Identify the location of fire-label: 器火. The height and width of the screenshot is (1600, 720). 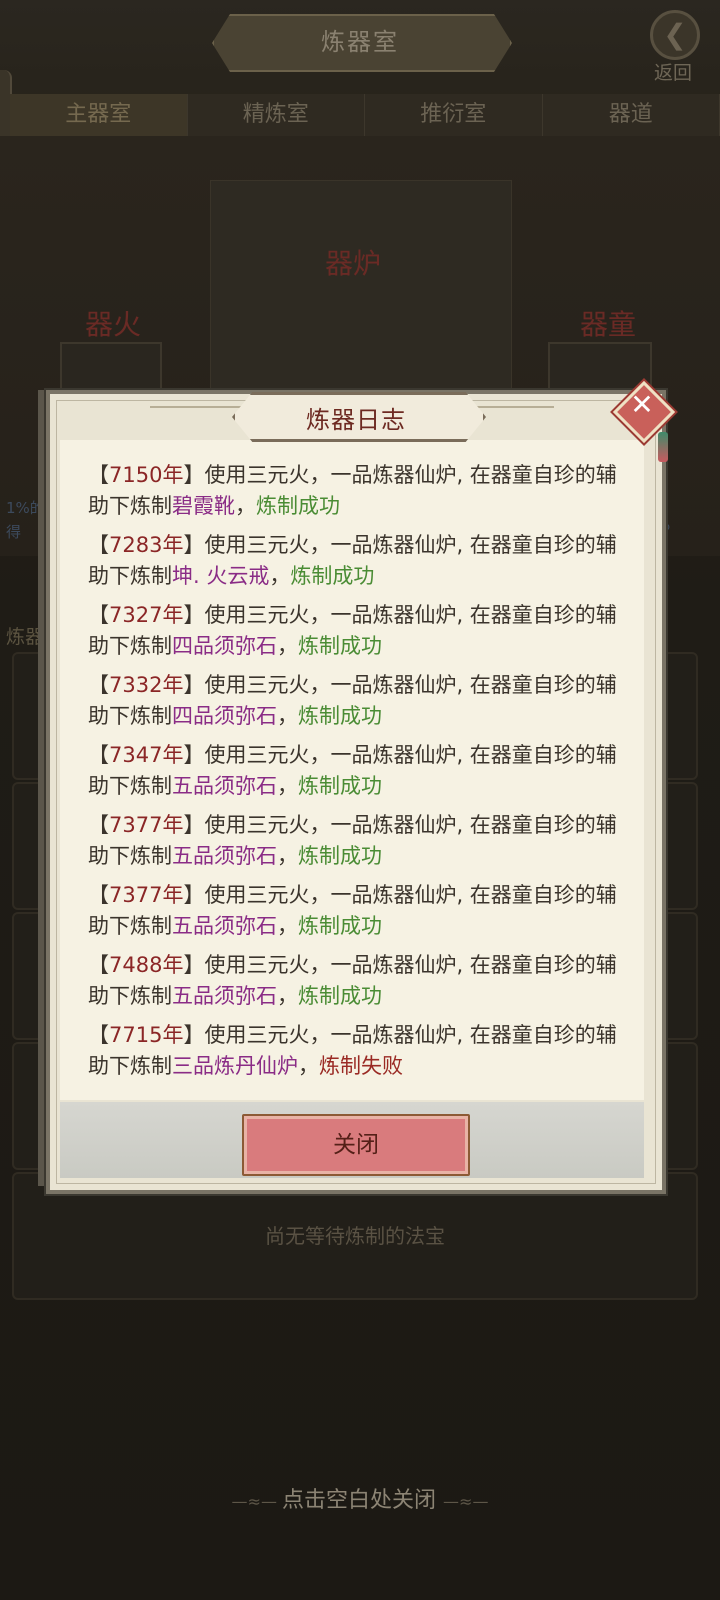
(113, 324).